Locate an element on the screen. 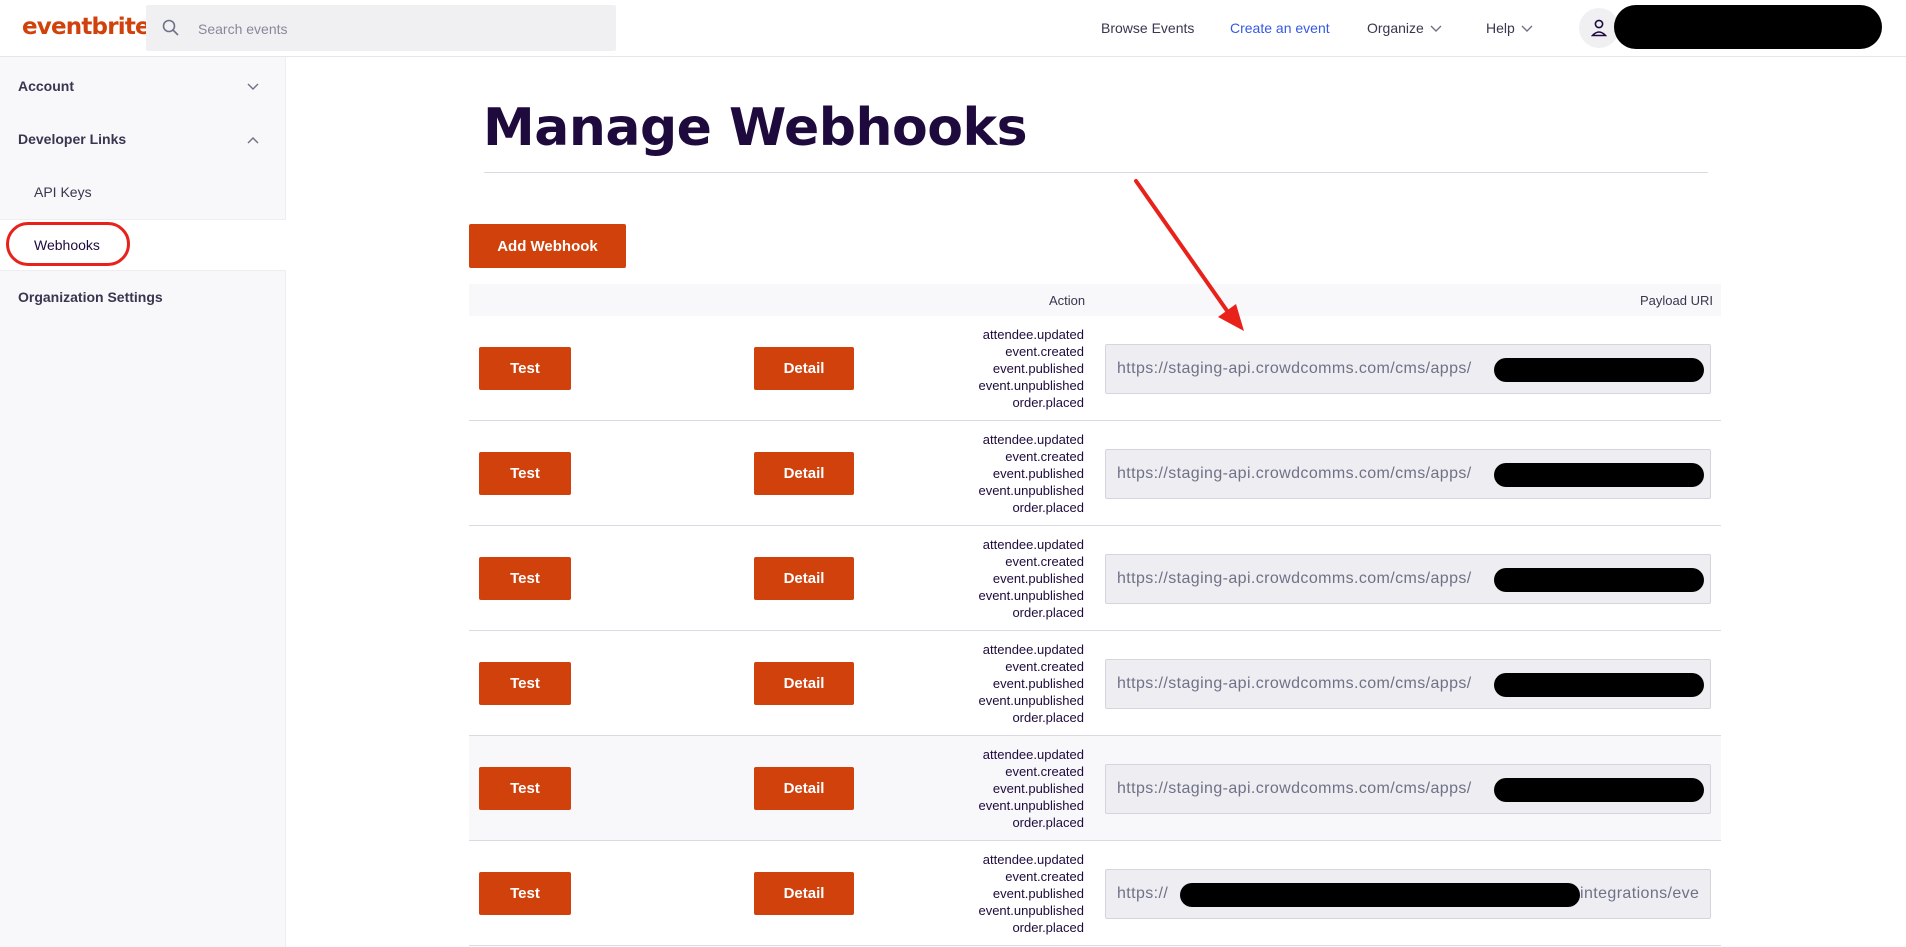  create-event-link: Create an event is located at coordinates (1280, 28).